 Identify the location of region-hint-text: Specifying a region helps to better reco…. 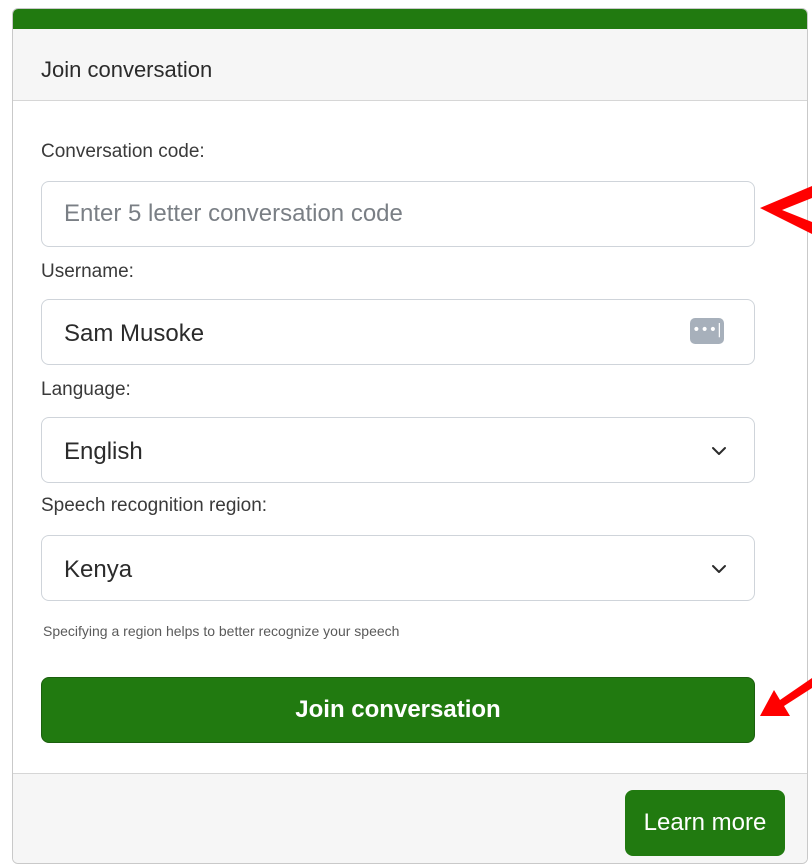
(221, 631).